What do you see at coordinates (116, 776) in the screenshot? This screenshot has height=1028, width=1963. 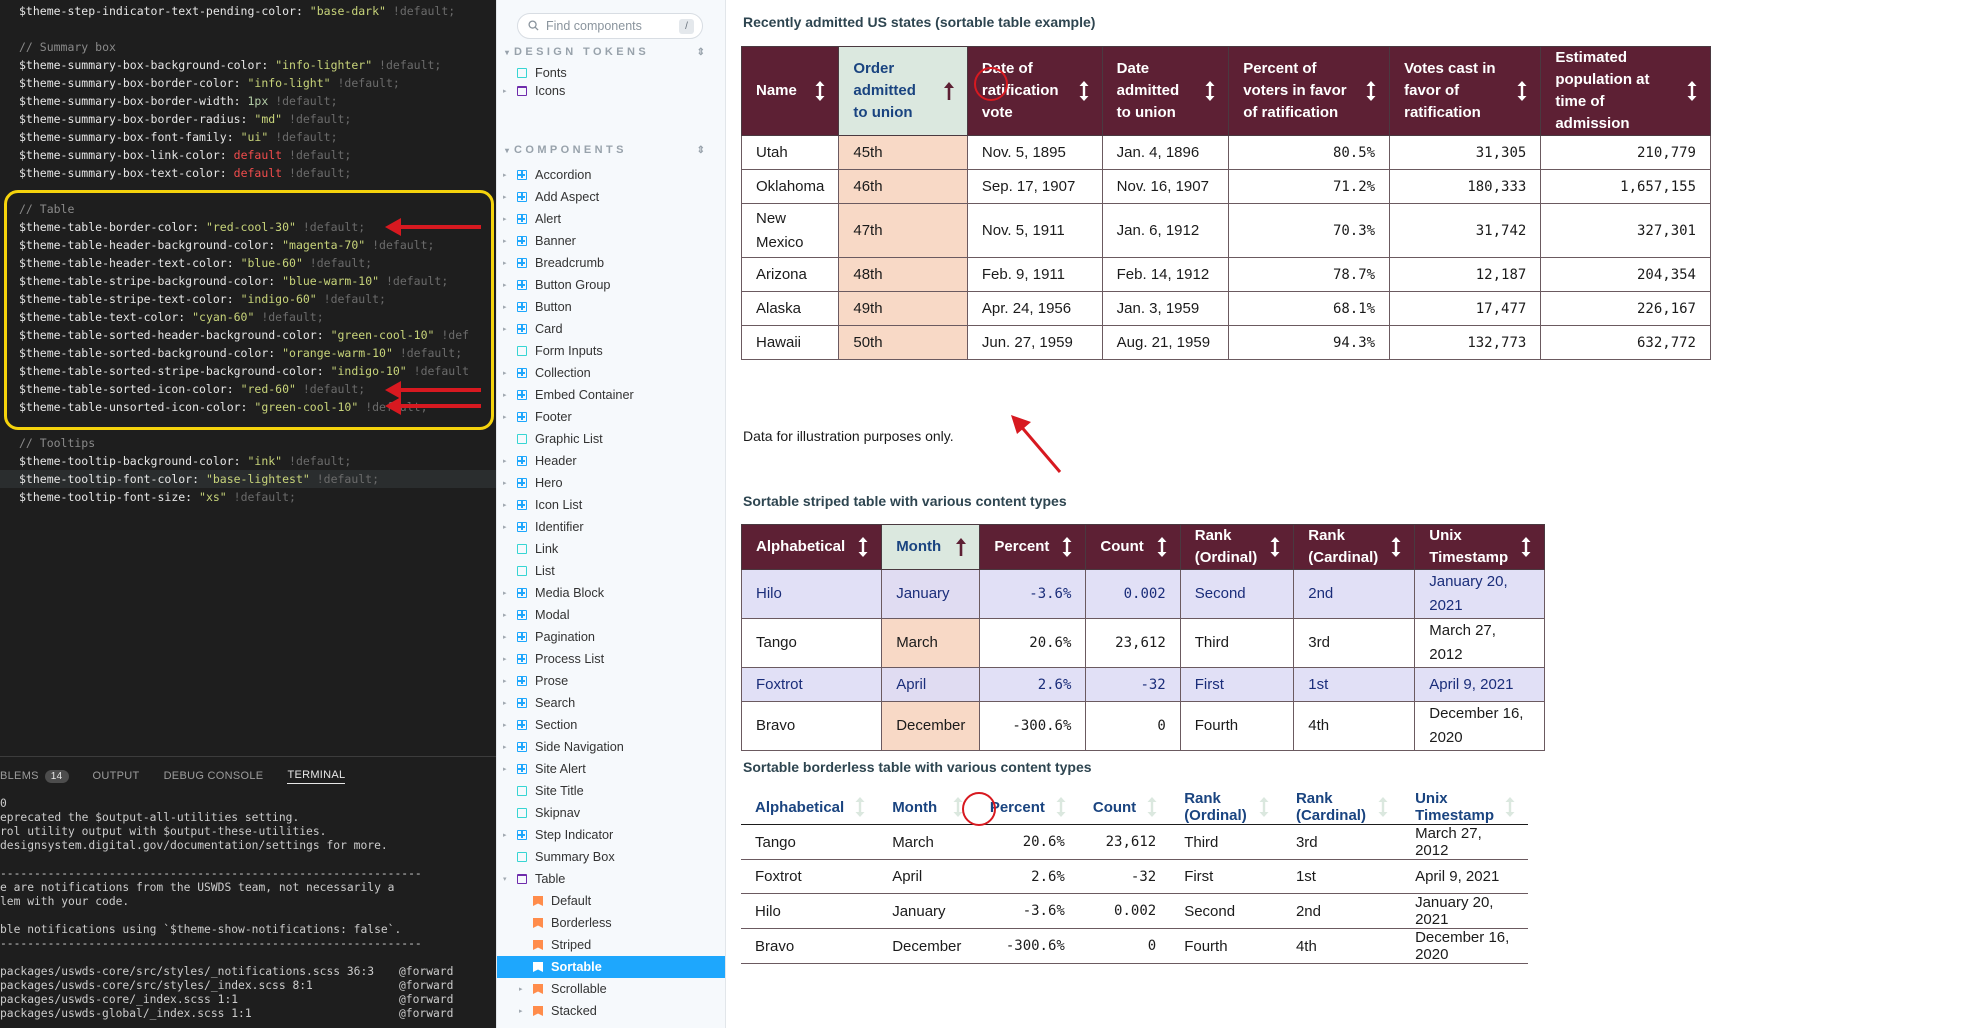 I see `panel-tab-output: OUTPUT` at bounding box center [116, 776].